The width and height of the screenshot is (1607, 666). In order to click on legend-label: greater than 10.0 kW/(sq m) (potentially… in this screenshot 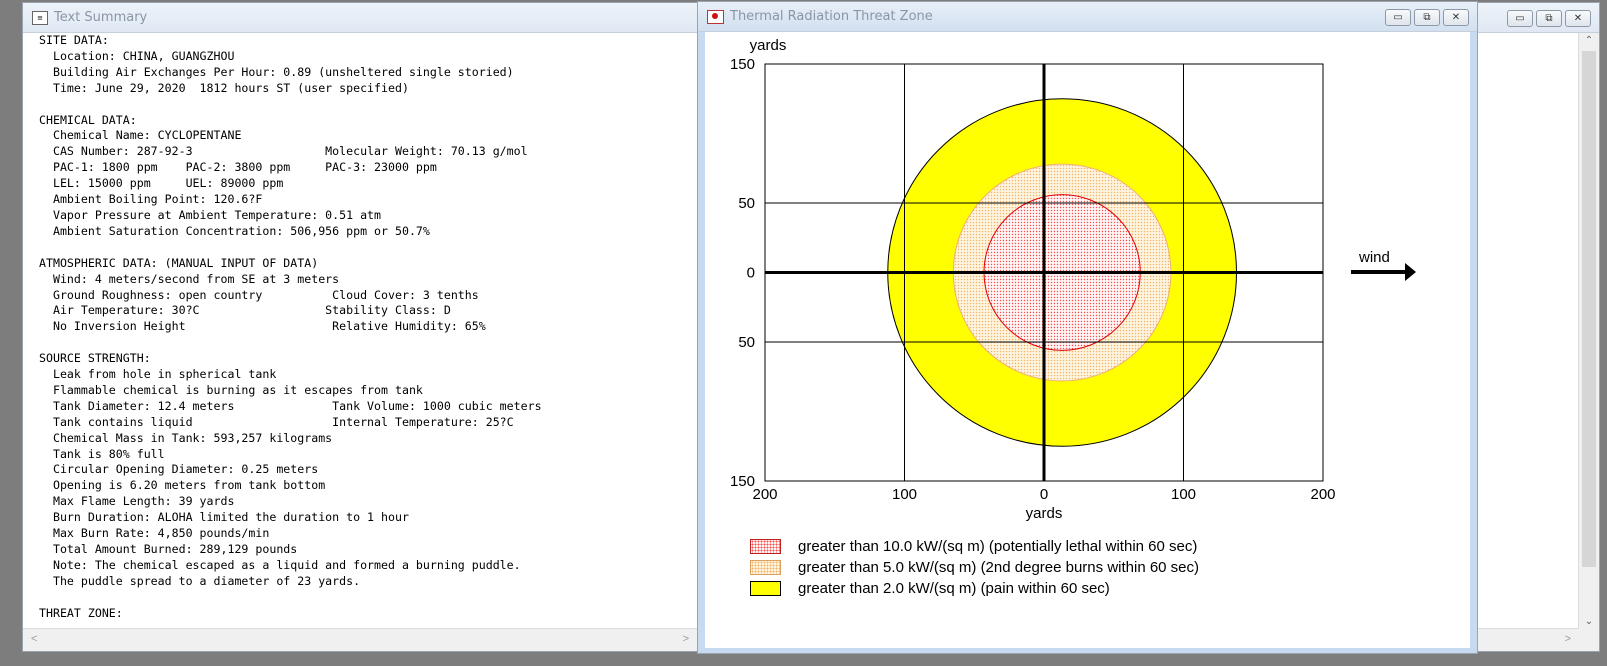, I will do `click(998, 546)`.